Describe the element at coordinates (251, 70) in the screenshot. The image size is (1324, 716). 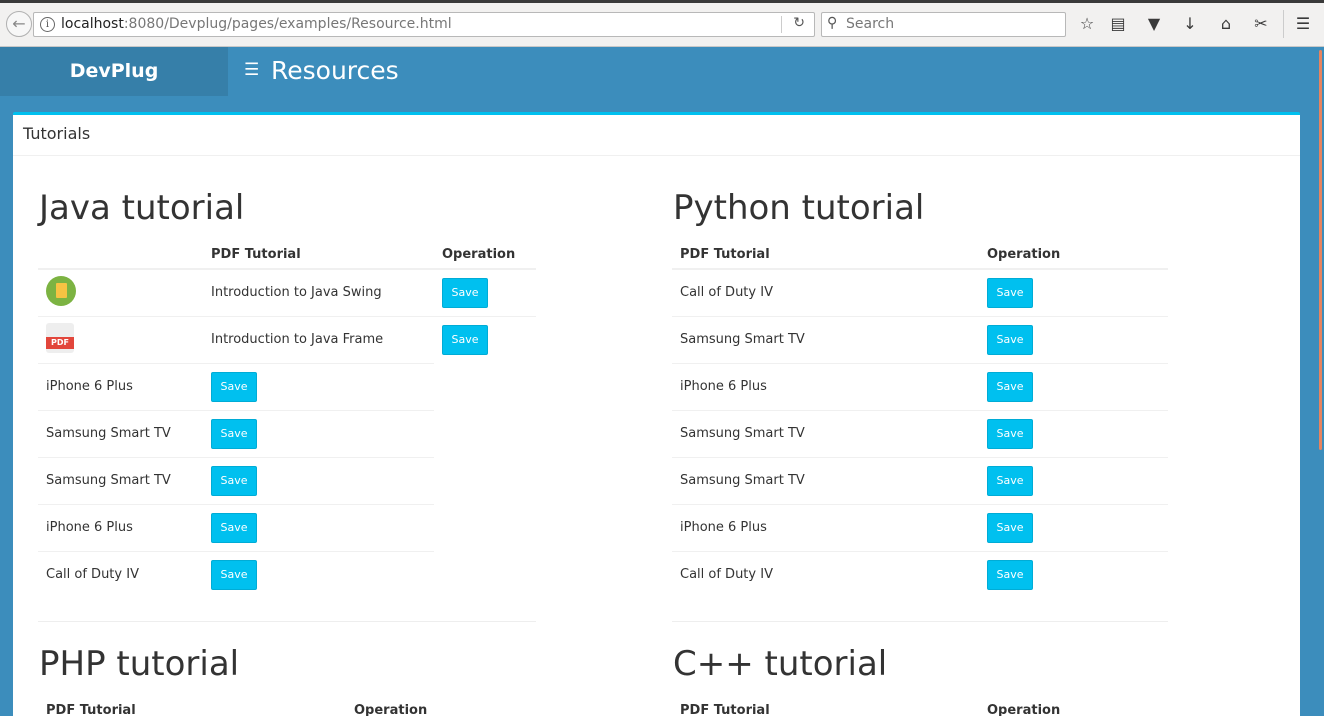
I see `sidebar-toggle-icon: ☰` at that location.